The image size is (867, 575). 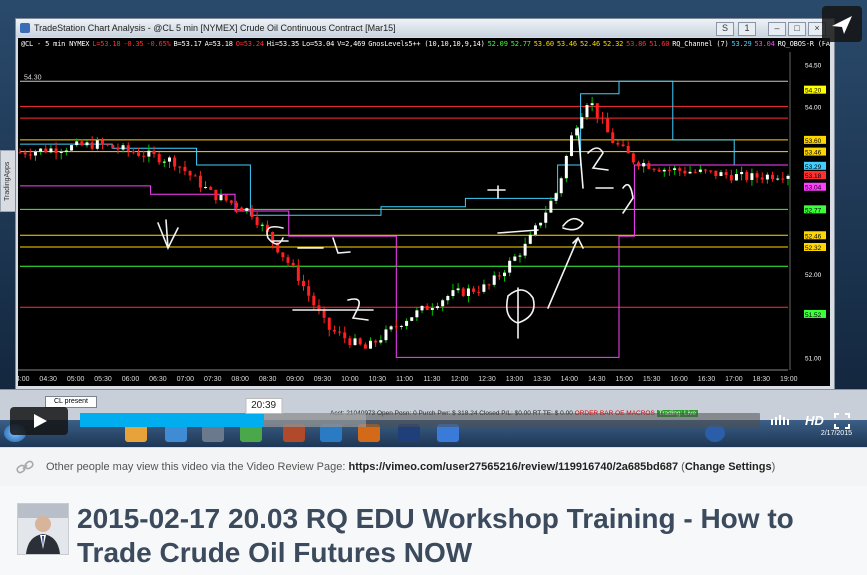 What do you see at coordinates (515, 379) in the screenshot?
I see `x-tick-label: 13:00` at bounding box center [515, 379].